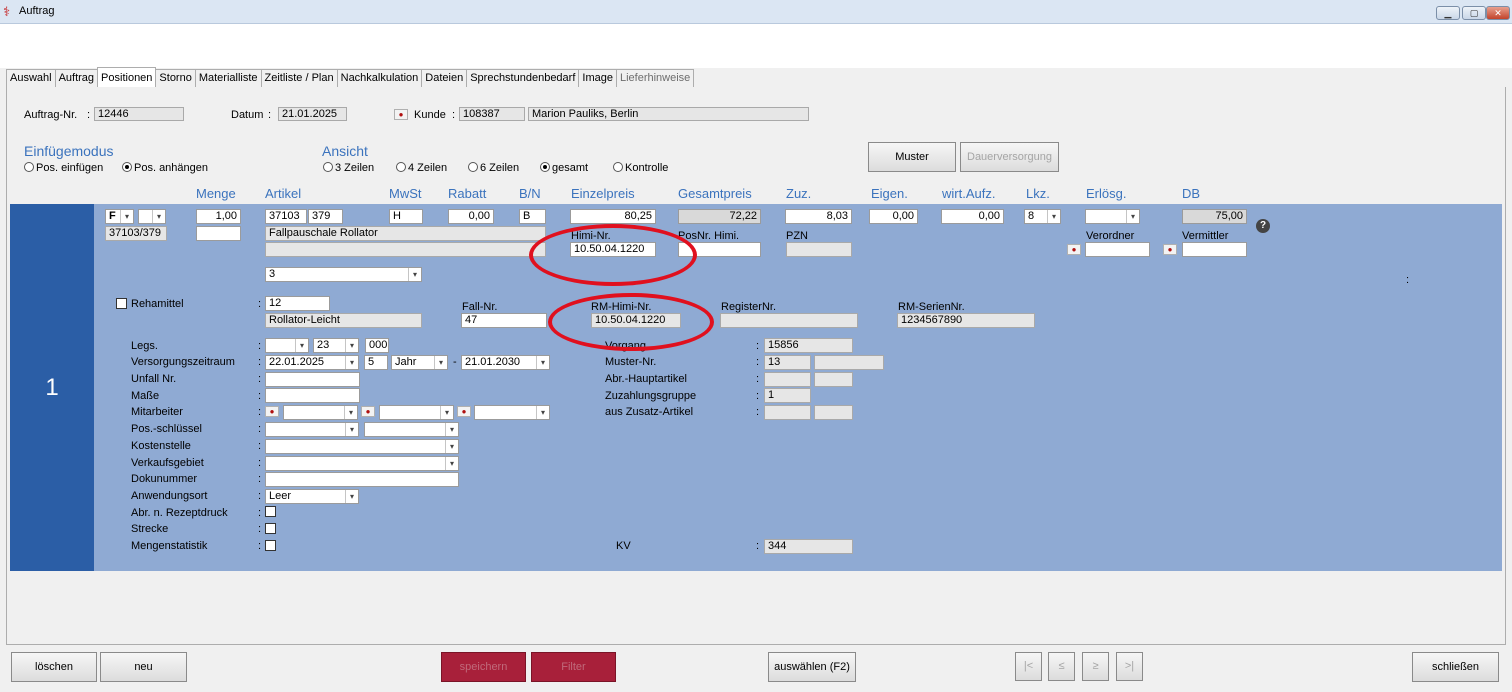 This screenshot has height=692, width=1512. Describe the element at coordinates (416, 412) in the screenshot. I see `mitarbeiter-select-2: ▾` at that location.